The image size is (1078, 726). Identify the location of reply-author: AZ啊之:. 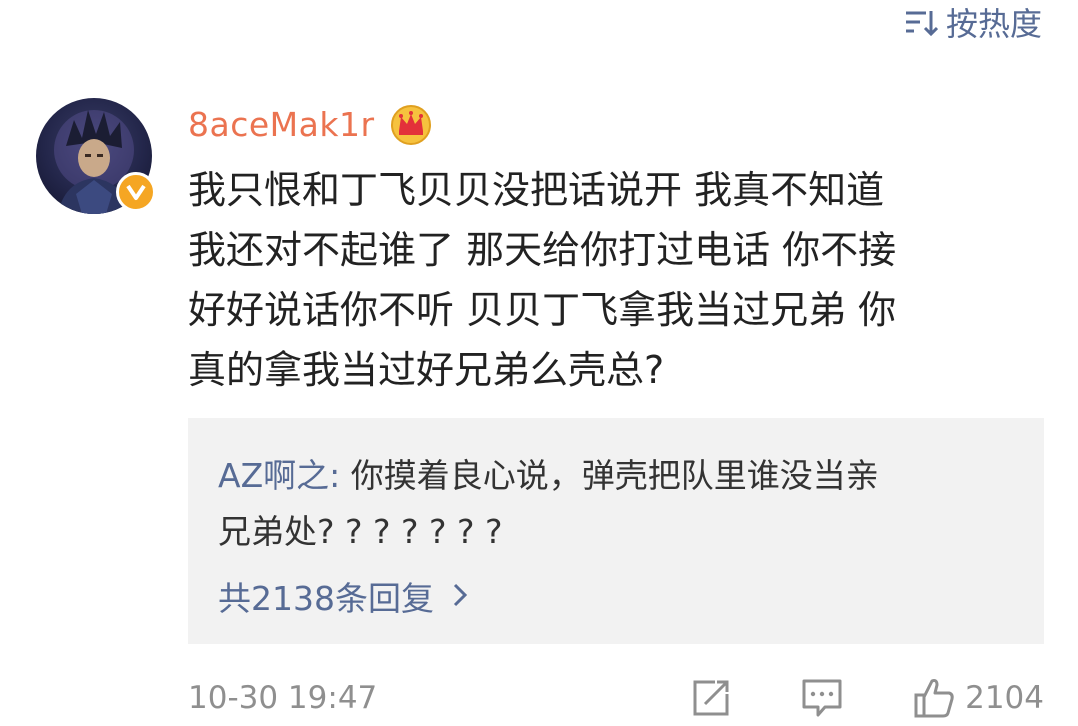
(279, 475).